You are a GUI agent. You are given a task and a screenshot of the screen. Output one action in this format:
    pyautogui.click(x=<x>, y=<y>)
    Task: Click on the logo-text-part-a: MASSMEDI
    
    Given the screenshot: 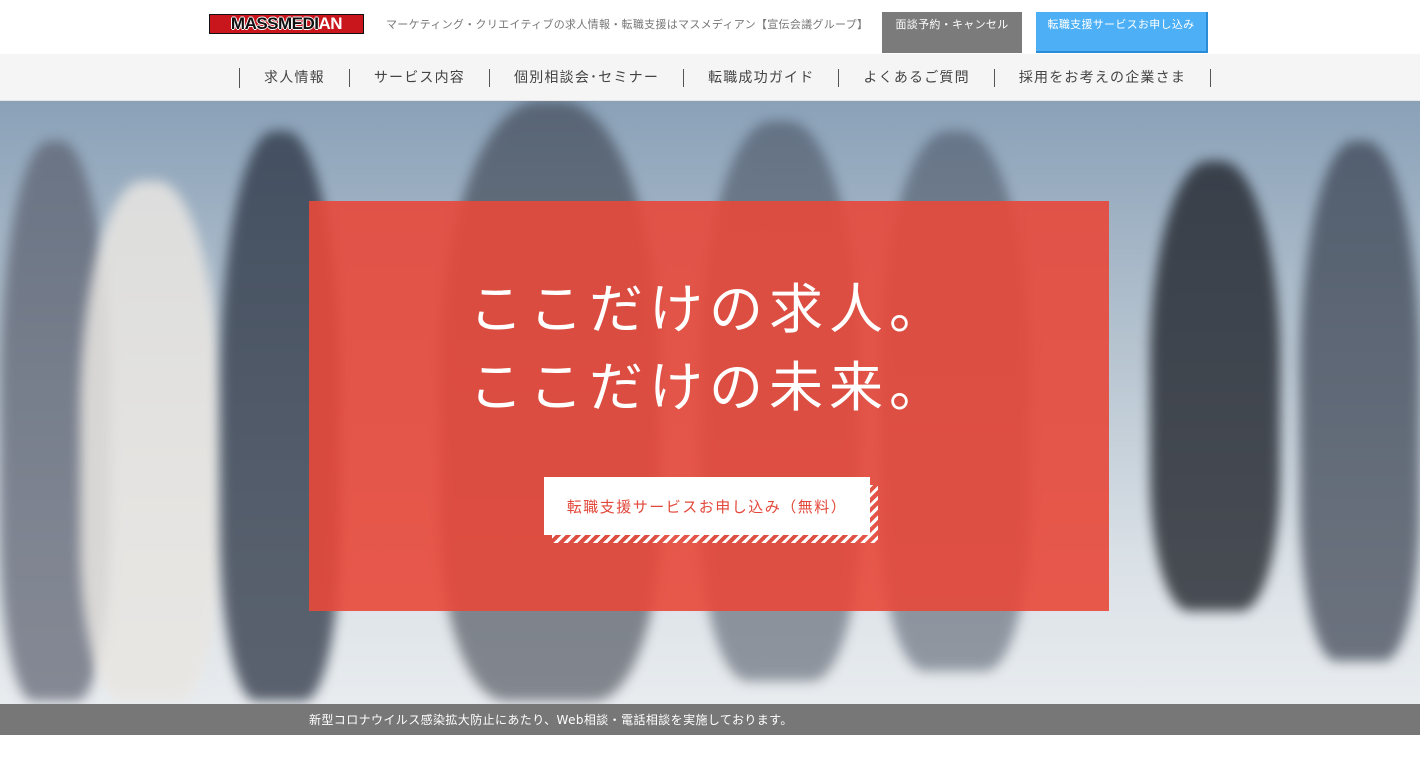 What is the action you would take?
    pyautogui.click(x=274, y=23)
    